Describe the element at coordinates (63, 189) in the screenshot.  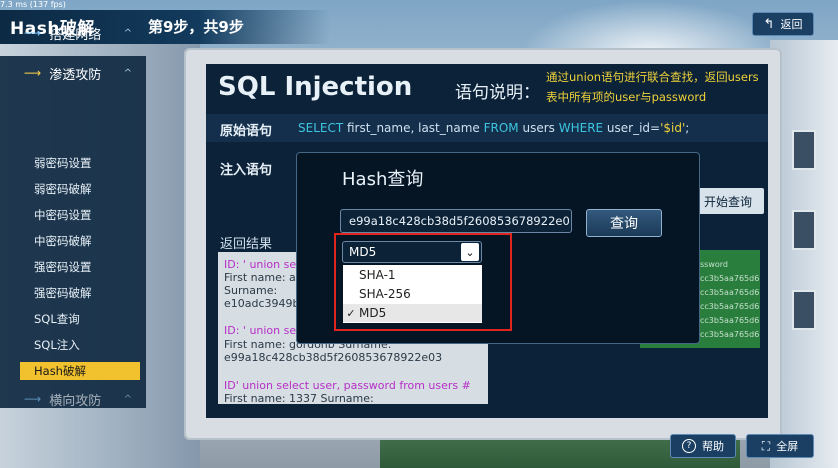
I see `sidebar-item-weak-pw-crack: 弱密码破解` at that location.